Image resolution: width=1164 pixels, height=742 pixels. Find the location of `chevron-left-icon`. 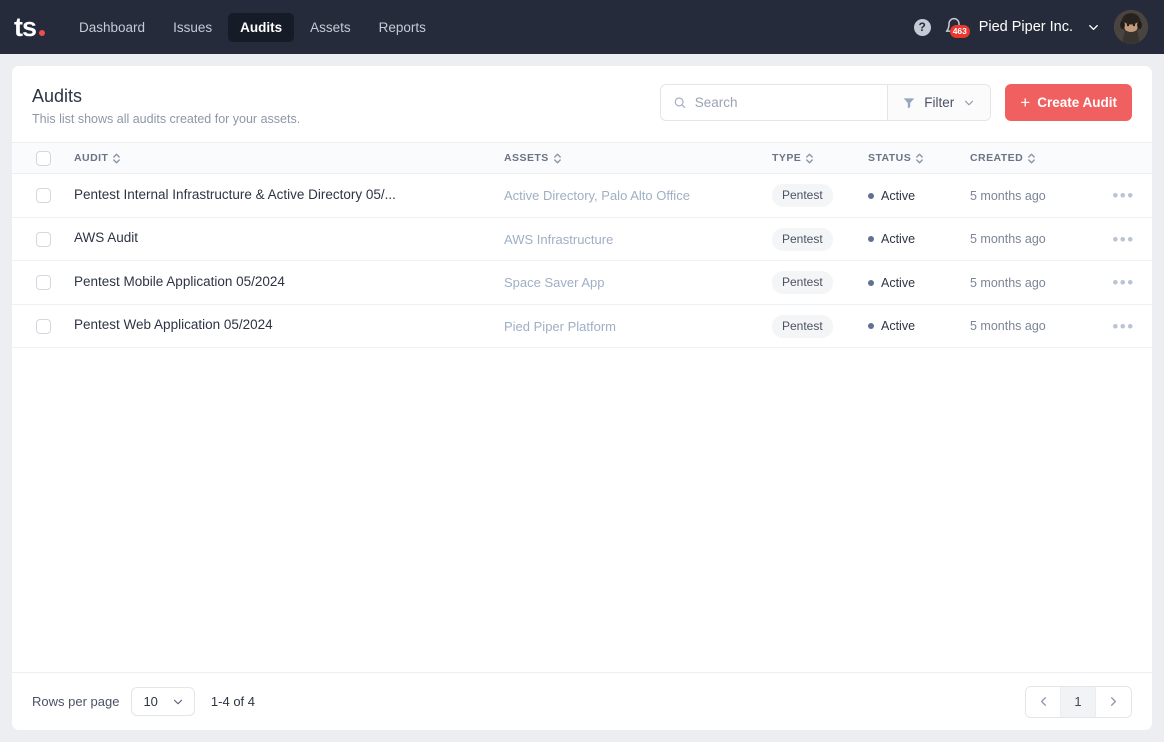

chevron-left-icon is located at coordinates (1043, 701).